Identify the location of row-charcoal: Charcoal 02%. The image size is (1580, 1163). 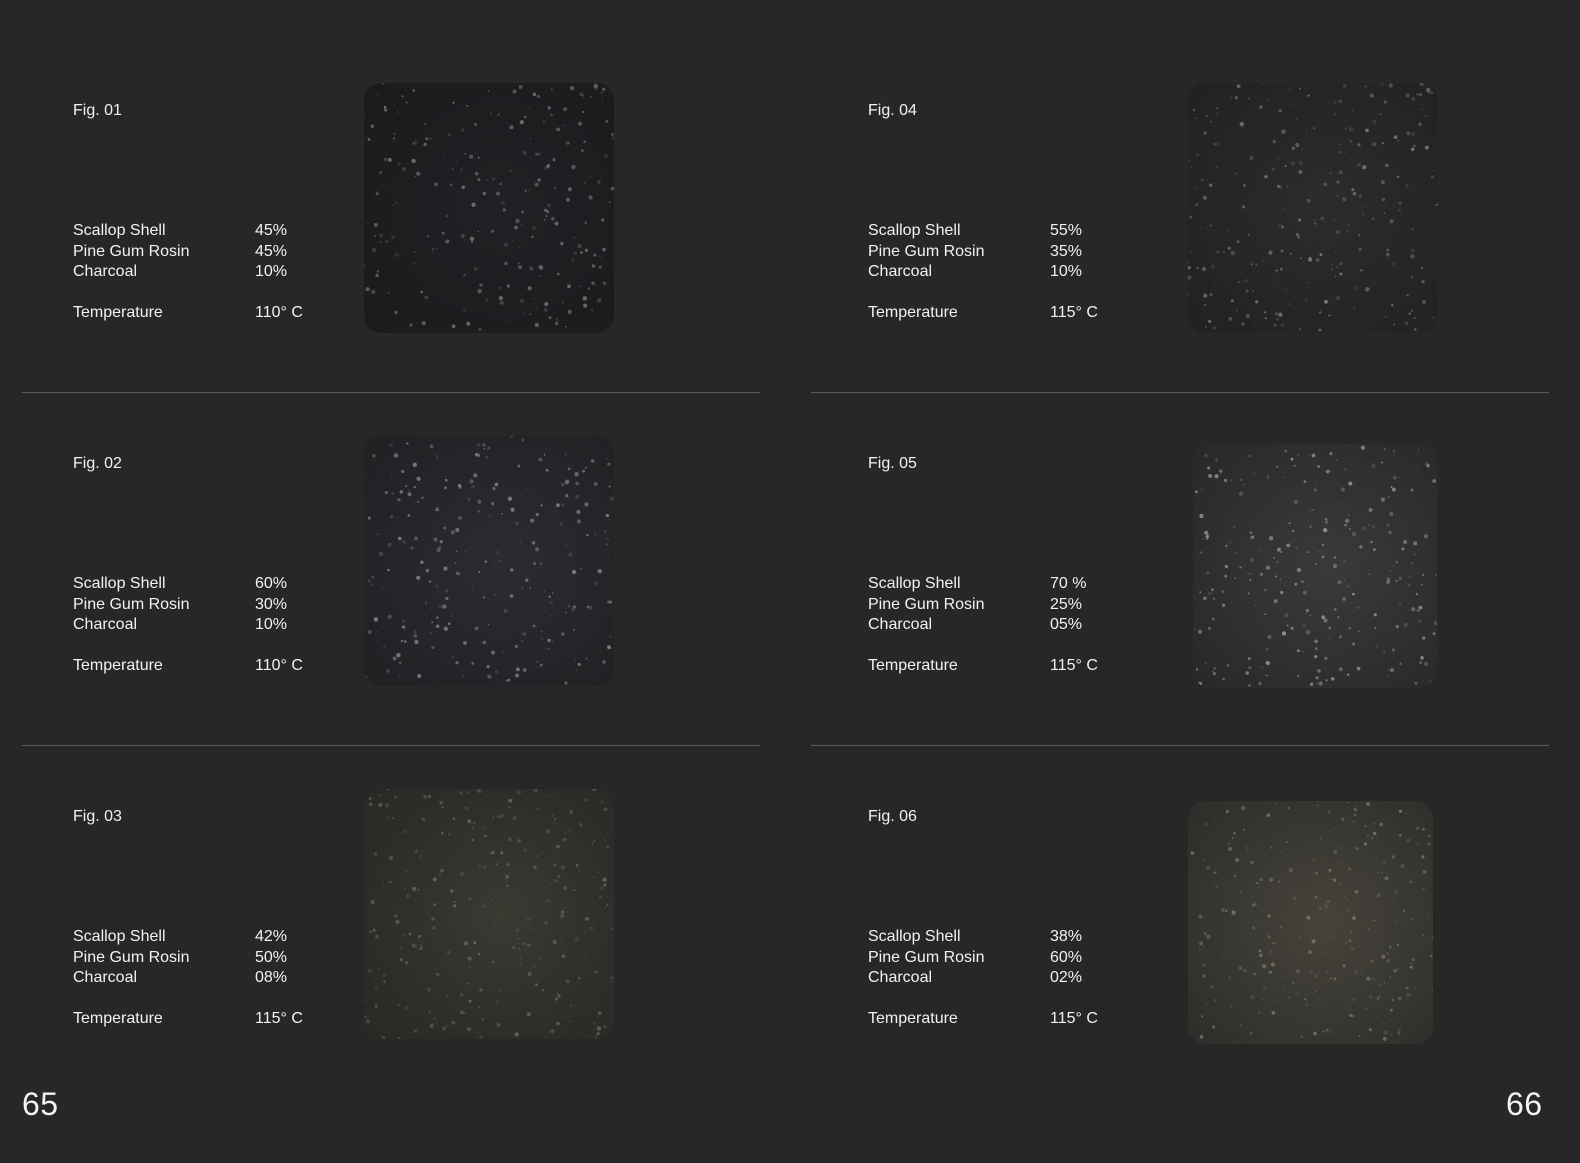
(983, 978).